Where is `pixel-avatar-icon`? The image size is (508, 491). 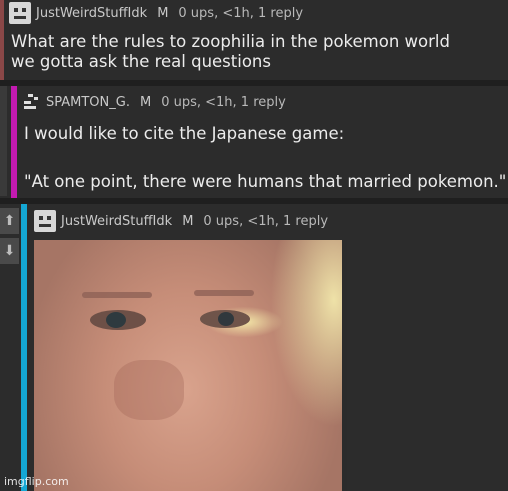 pixel-avatar-icon is located at coordinates (32, 102).